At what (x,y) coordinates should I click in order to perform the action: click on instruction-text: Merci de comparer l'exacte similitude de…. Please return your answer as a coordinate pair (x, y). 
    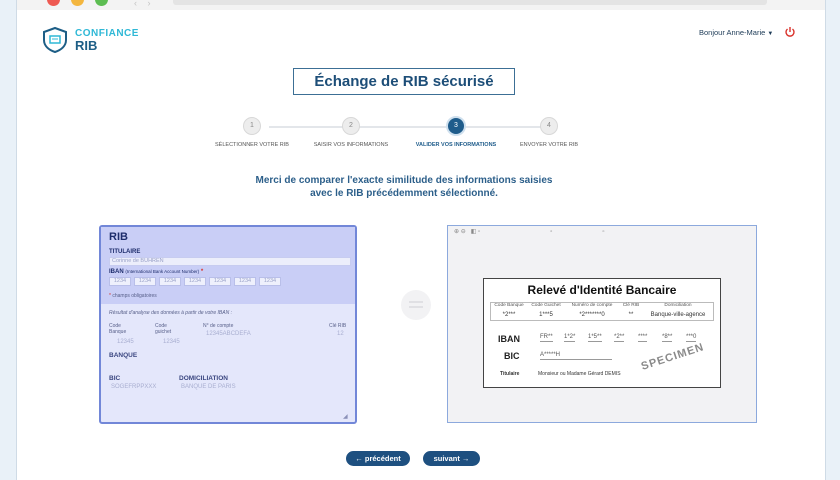
    Looking at the image, I should click on (404, 187).